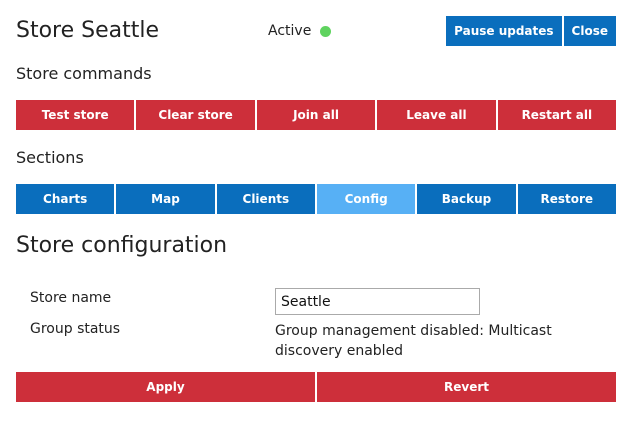 The height and width of the screenshot is (432, 632). Describe the element at coordinates (50, 157) in the screenshot. I see `sections-heading: Sections` at that location.